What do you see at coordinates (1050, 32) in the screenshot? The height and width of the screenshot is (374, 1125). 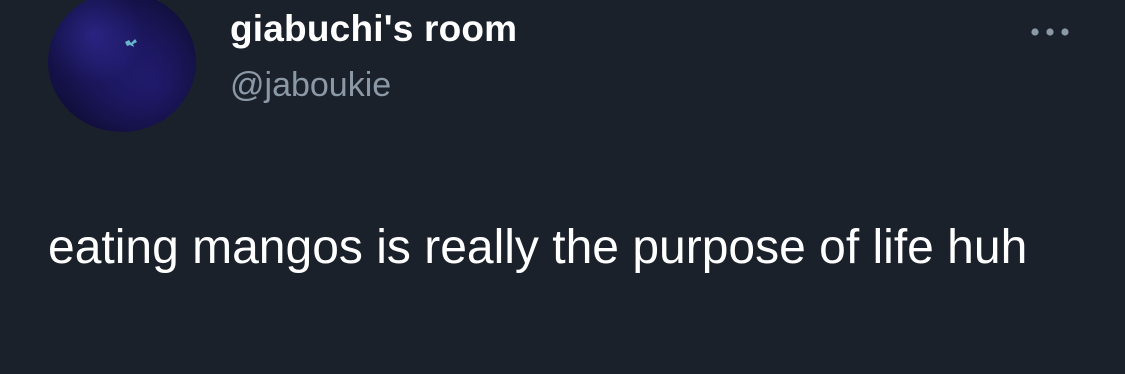 I see `more-options-icon` at bounding box center [1050, 32].